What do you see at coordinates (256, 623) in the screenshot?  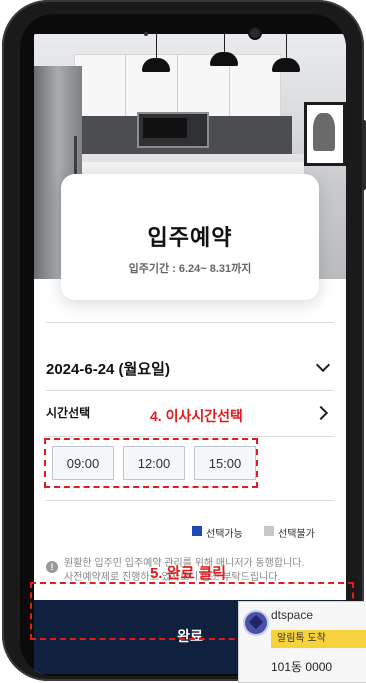 I see `app-logo-icon` at bounding box center [256, 623].